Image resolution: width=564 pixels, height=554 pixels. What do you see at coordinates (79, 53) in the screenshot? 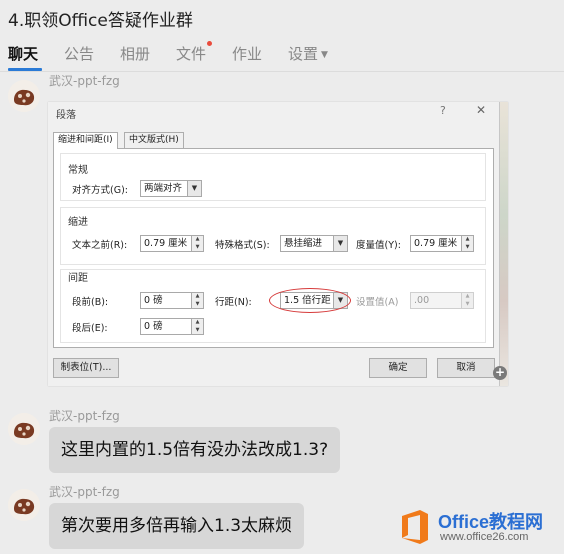
I see `tab-announcements: 公告` at bounding box center [79, 53].